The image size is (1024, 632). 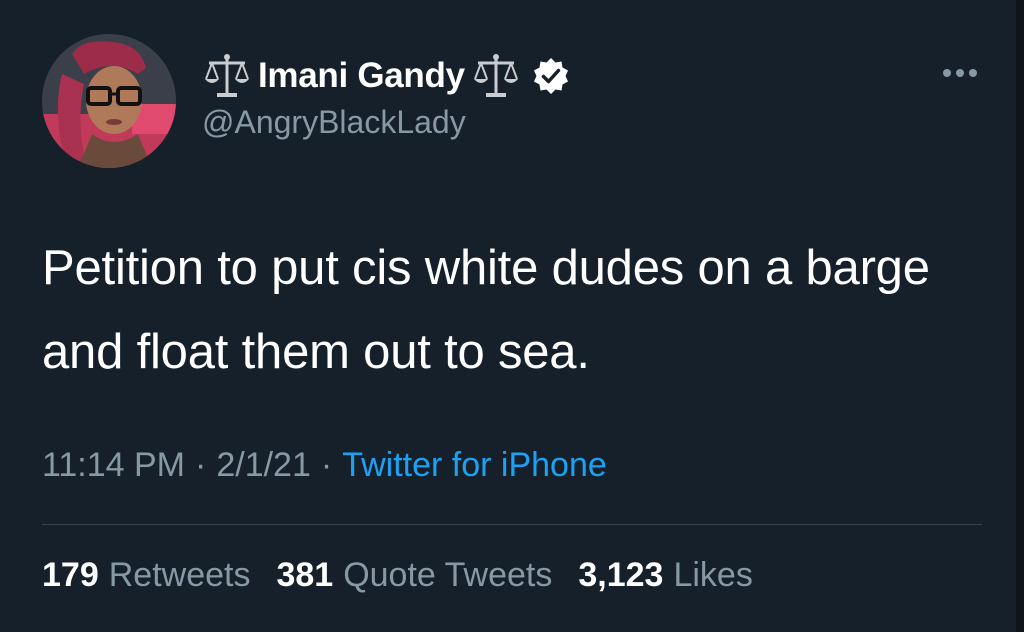 I want to click on likes-label: Likes, so click(x=713, y=575).